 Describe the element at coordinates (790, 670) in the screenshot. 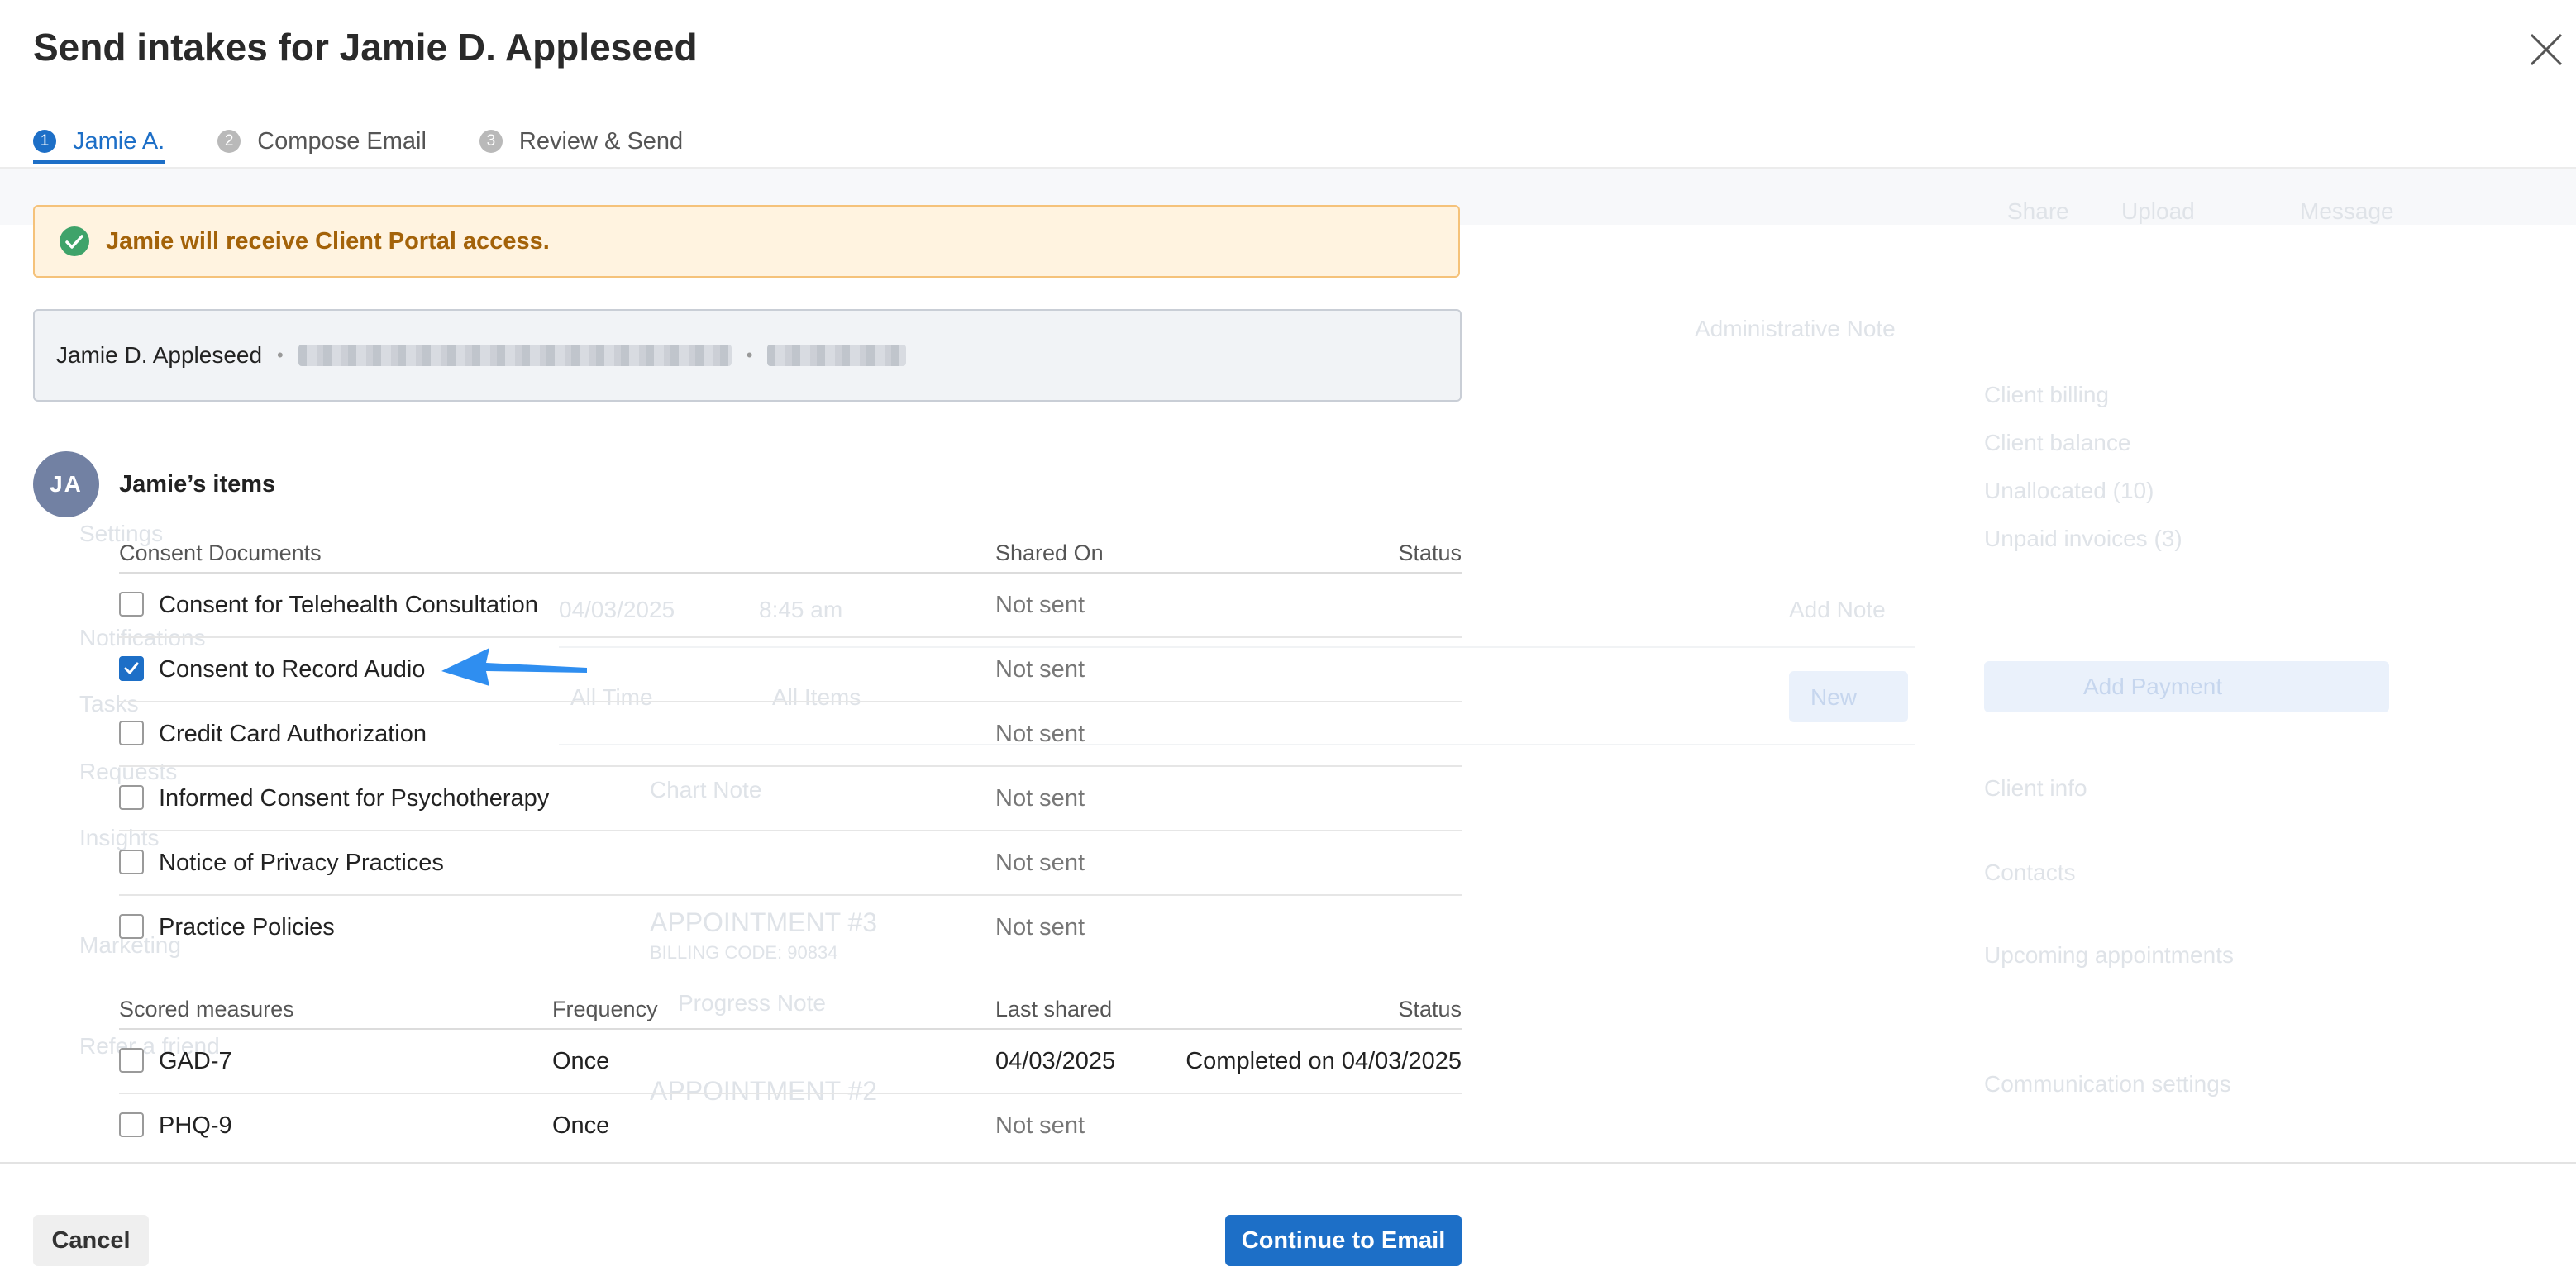

I see `table-row: Consent to Record Audio Not sent` at that location.